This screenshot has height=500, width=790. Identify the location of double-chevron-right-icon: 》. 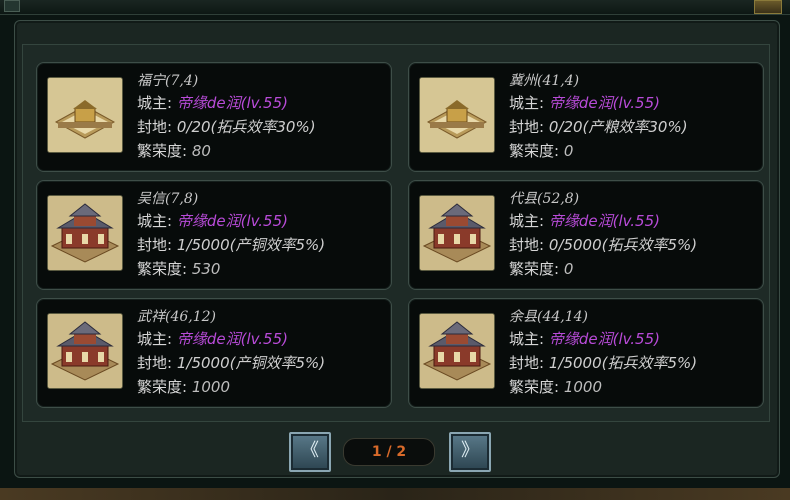
(470, 450).